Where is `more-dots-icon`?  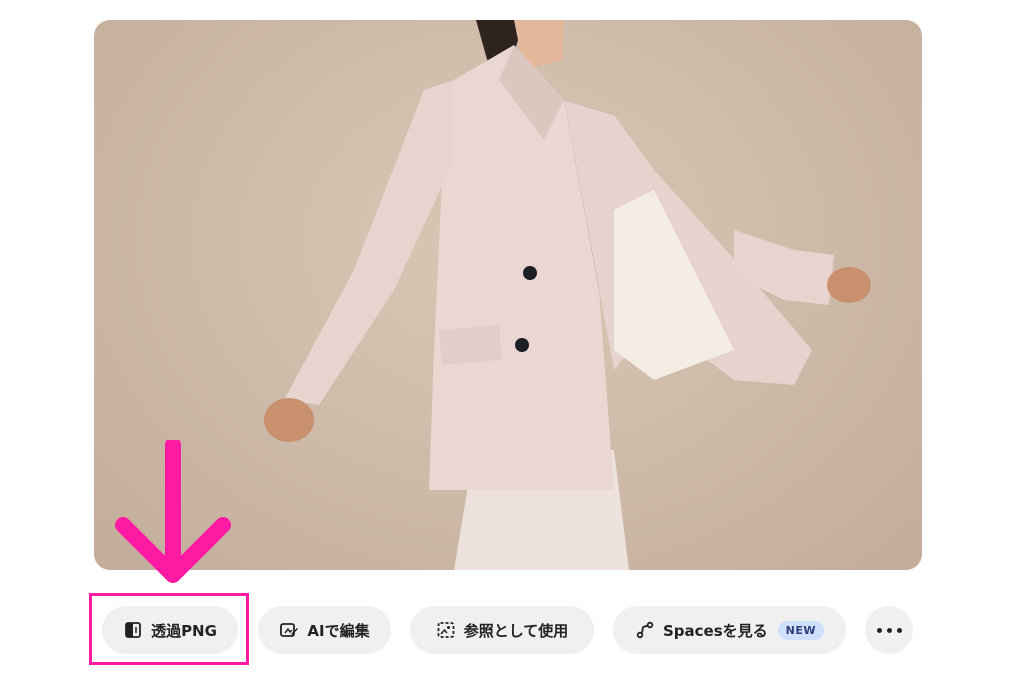 more-dots-icon is located at coordinates (889, 630).